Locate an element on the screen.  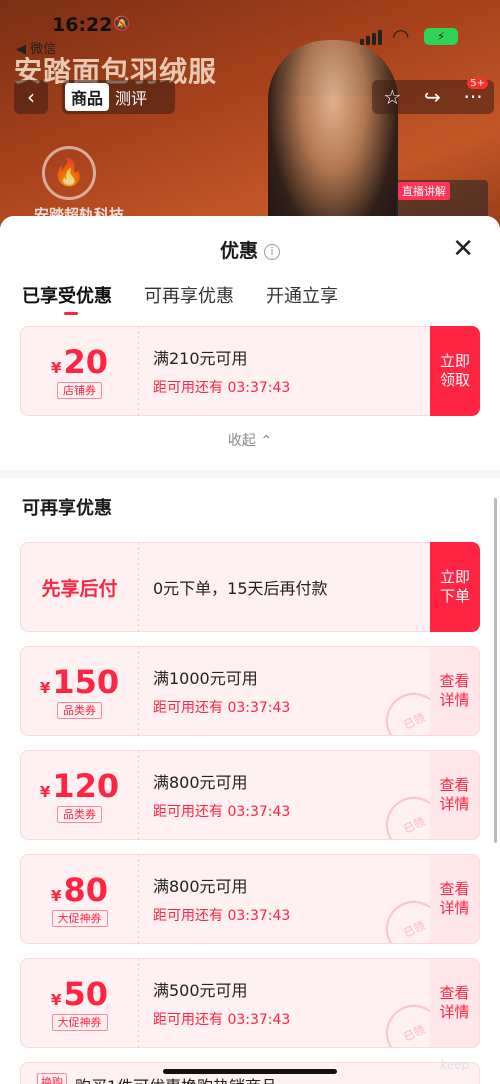
live-explain-label: 直播讲解 is located at coordinates (424, 191).